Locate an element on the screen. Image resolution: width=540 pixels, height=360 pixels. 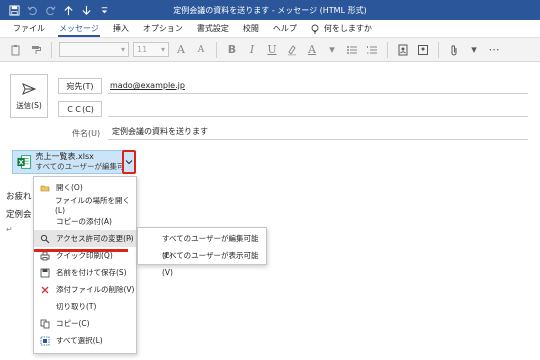
send-icon is located at coordinates (29, 88).